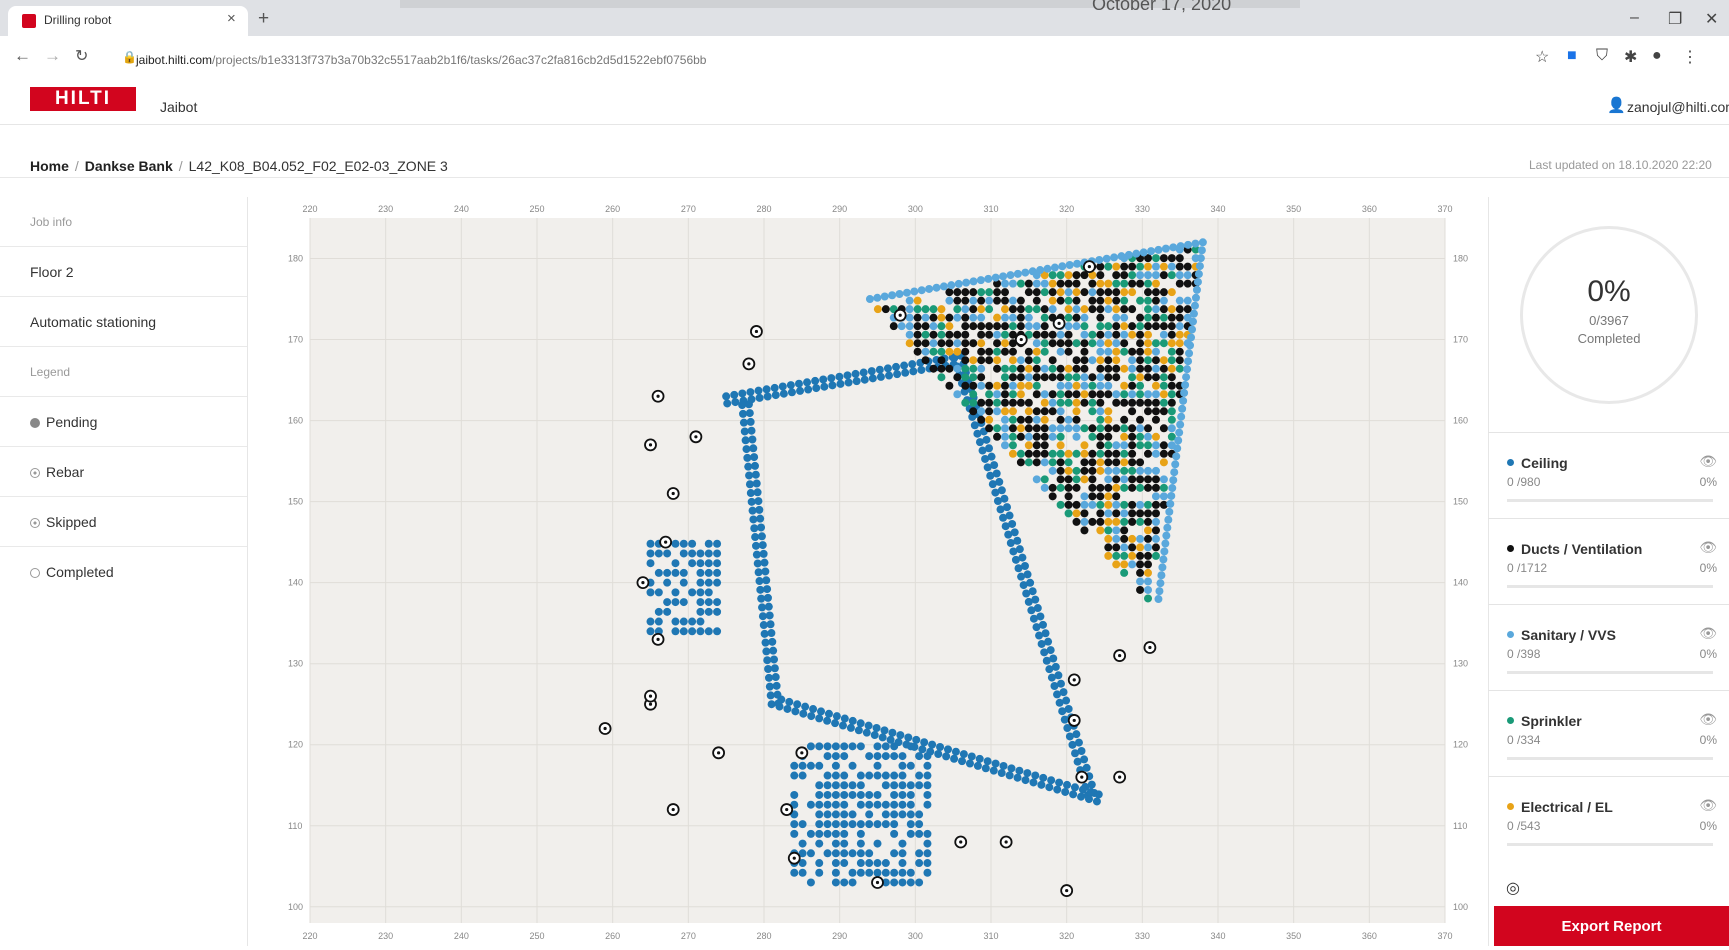 Image resolution: width=1729 pixels, height=950 pixels. Describe the element at coordinates (1572, 56) in the screenshot. I see `extension-windows-icon: ■` at that location.